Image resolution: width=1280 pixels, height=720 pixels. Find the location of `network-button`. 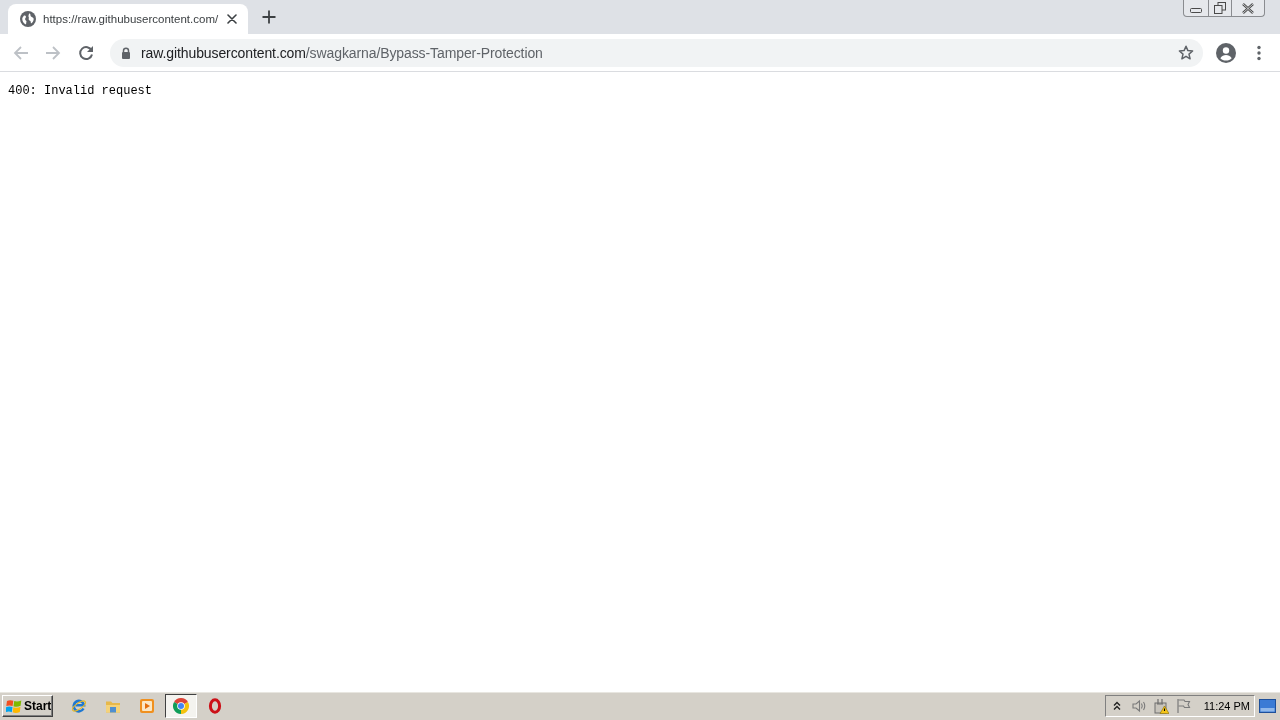

network-button is located at coordinates (1161, 706).